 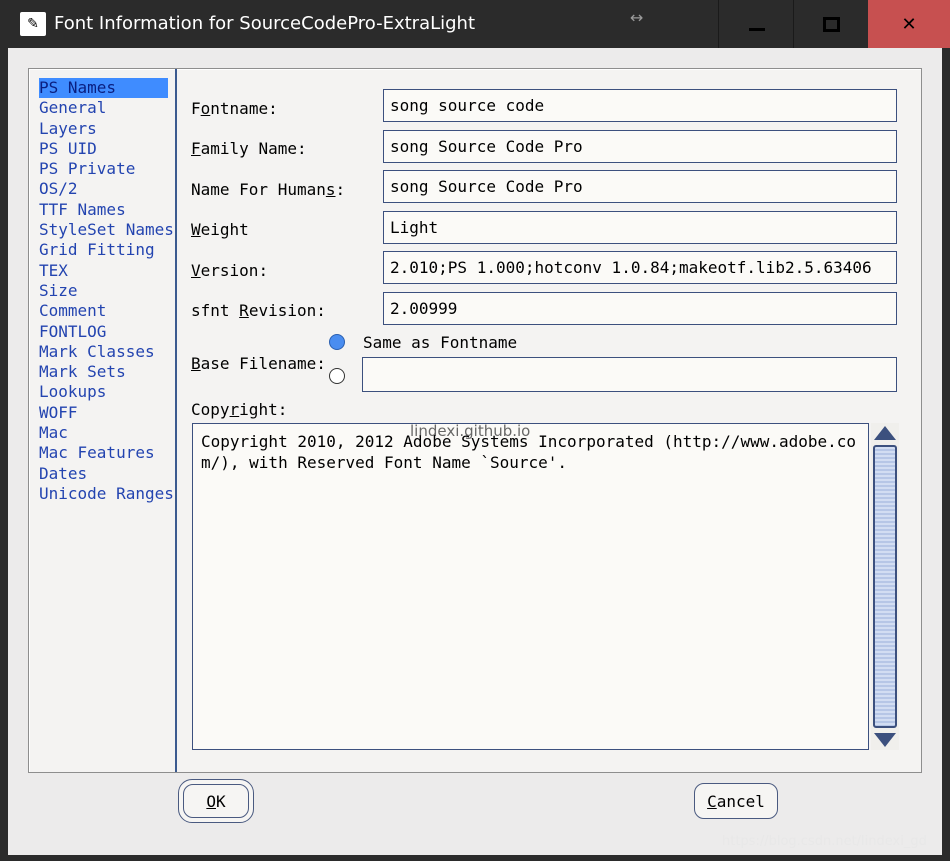 What do you see at coordinates (244, 108) in the screenshot?
I see `label-text: ntname:` at bounding box center [244, 108].